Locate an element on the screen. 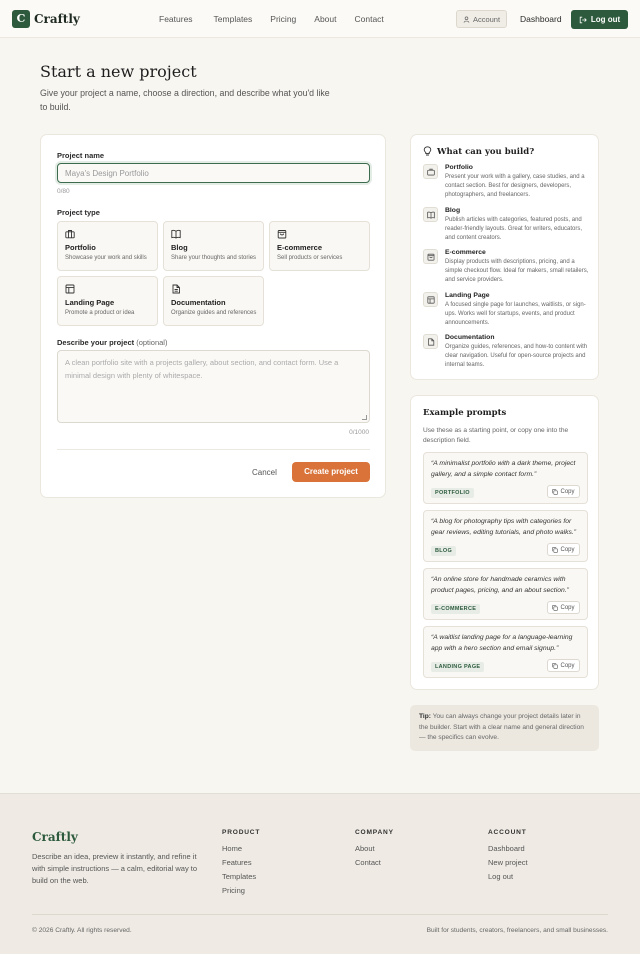  account-button: Account is located at coordinates (481, 19).